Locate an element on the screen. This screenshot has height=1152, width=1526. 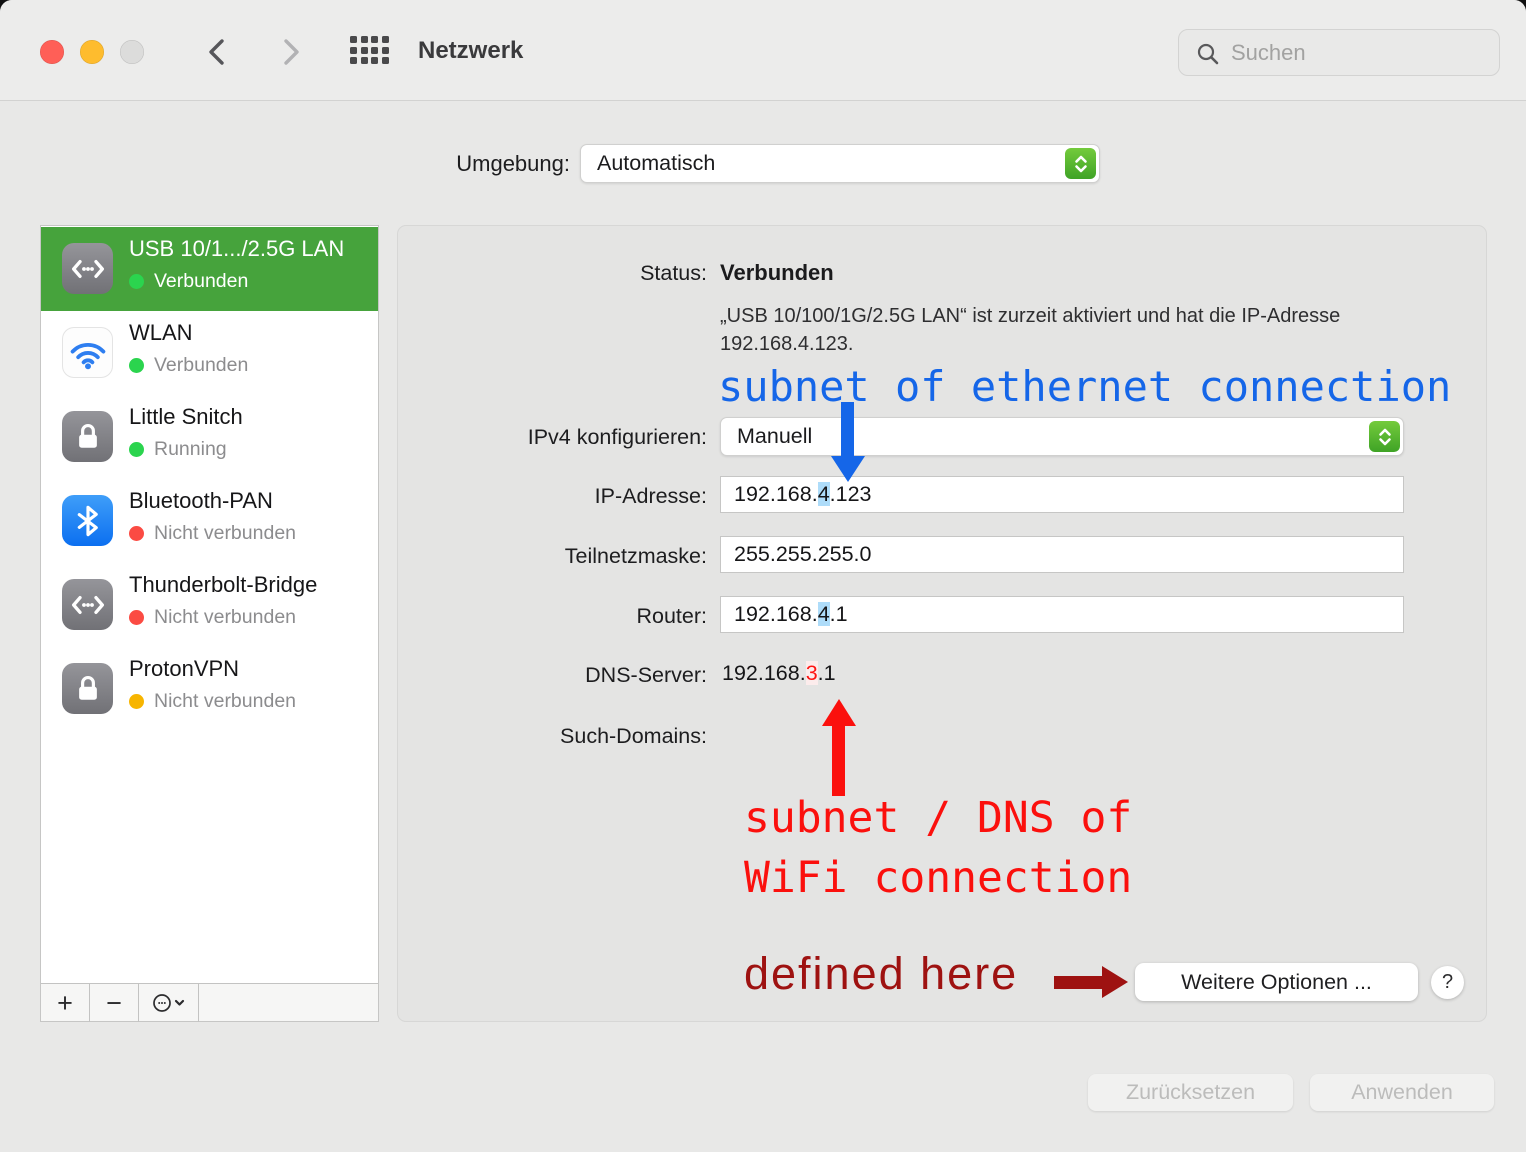
annotation-subnet-dns-line1: subnet / DNS of is located at coordinates (938, 818).